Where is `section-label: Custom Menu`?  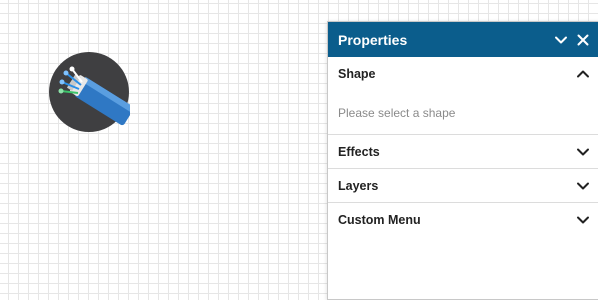
section-label: Custom Menu is located at coordinates (379, 220).